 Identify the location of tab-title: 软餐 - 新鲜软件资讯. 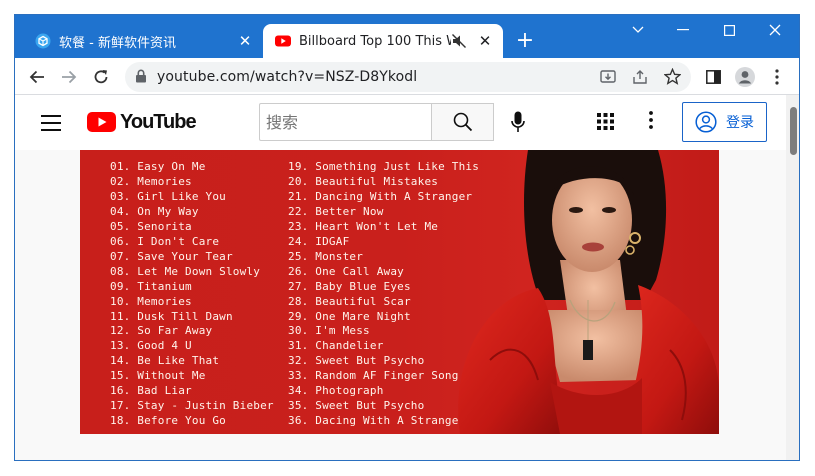
(117, 43).